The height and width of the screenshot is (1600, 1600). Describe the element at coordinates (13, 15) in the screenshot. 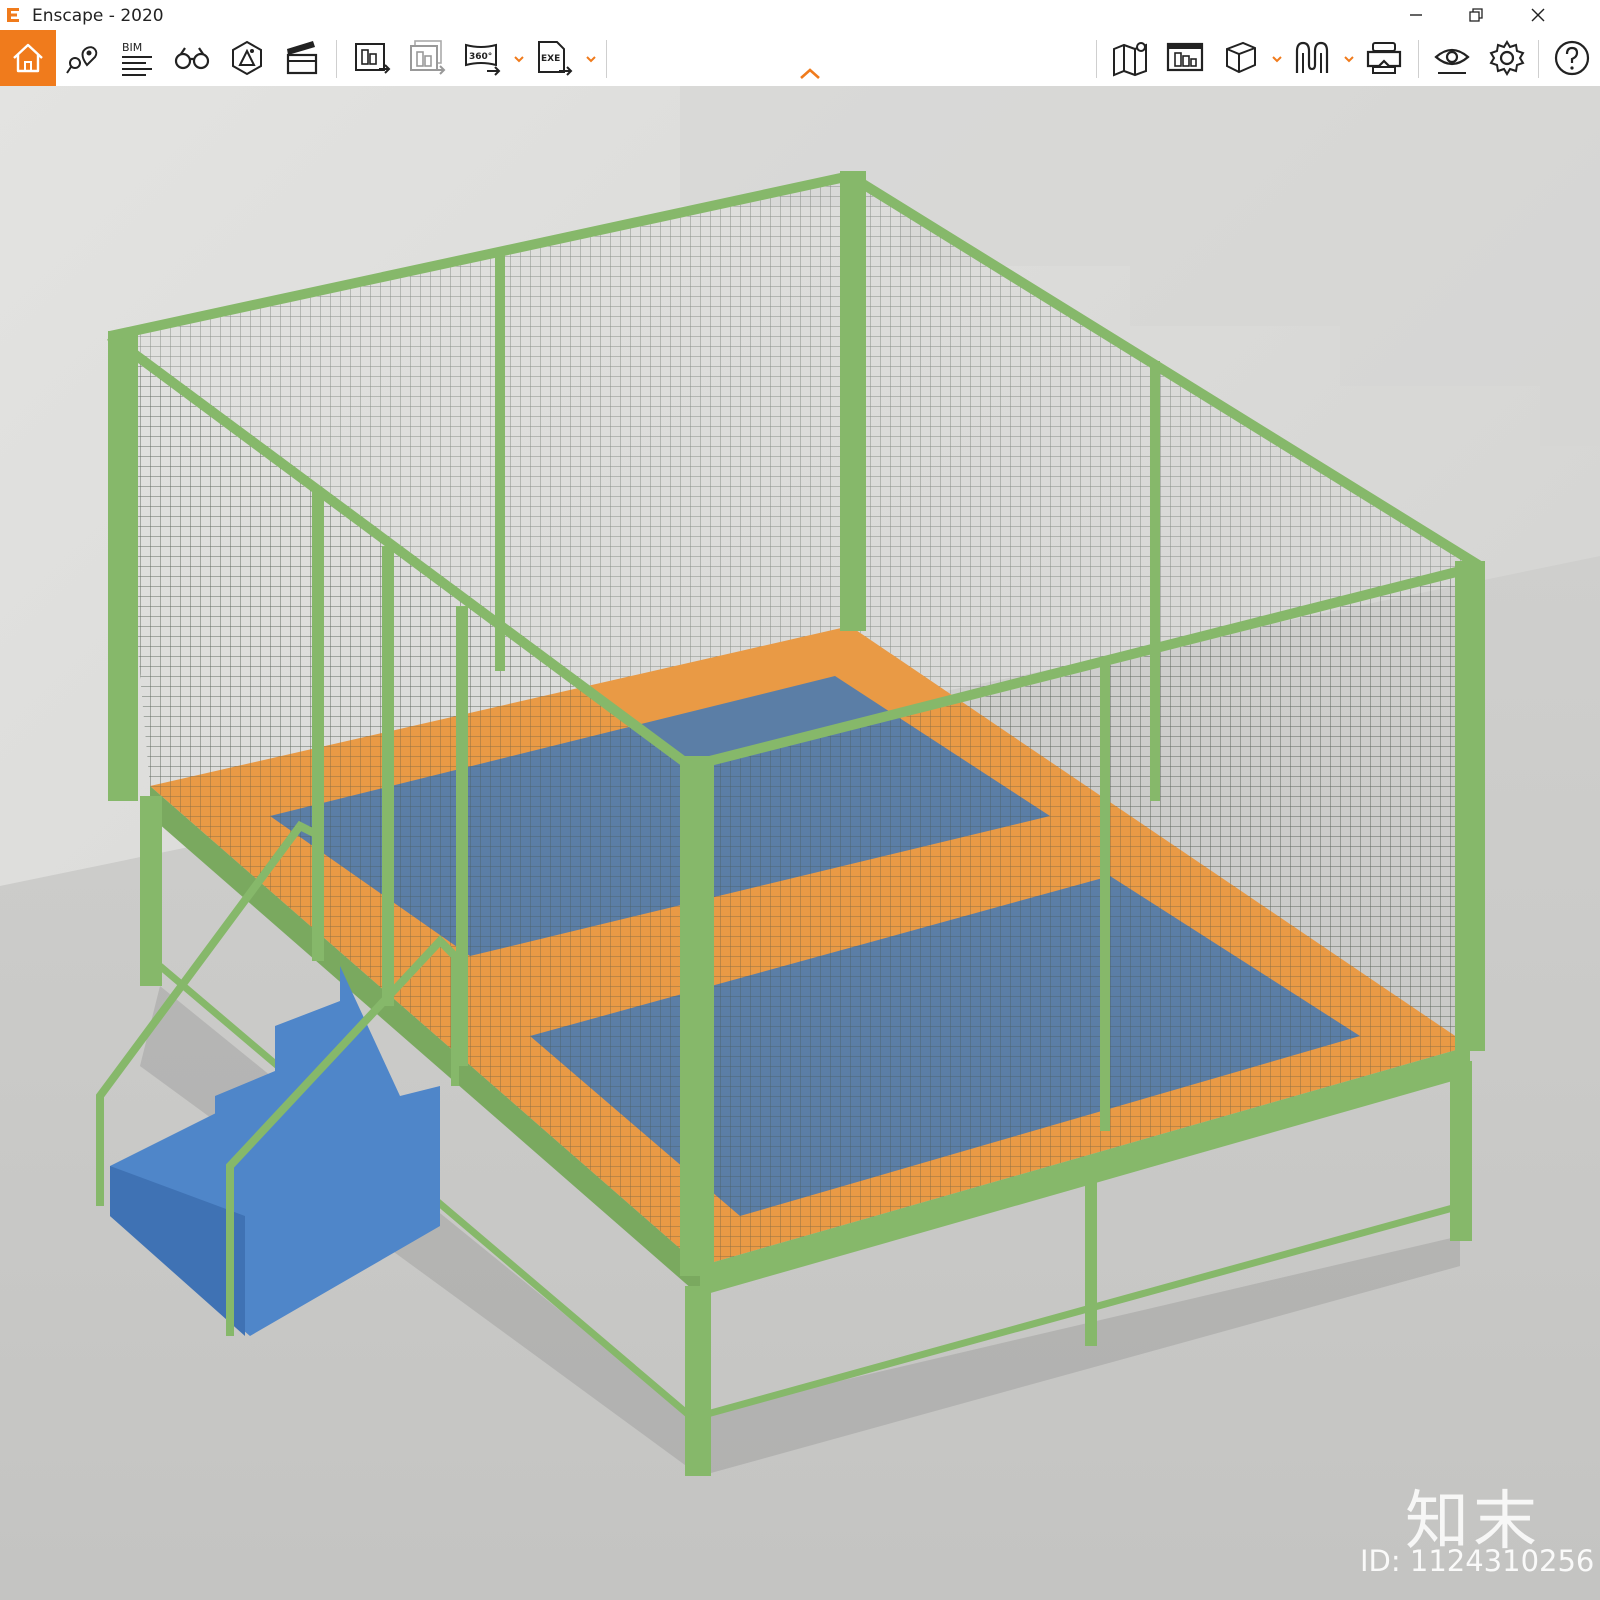

I see `enscape-logo-icon` at that location.